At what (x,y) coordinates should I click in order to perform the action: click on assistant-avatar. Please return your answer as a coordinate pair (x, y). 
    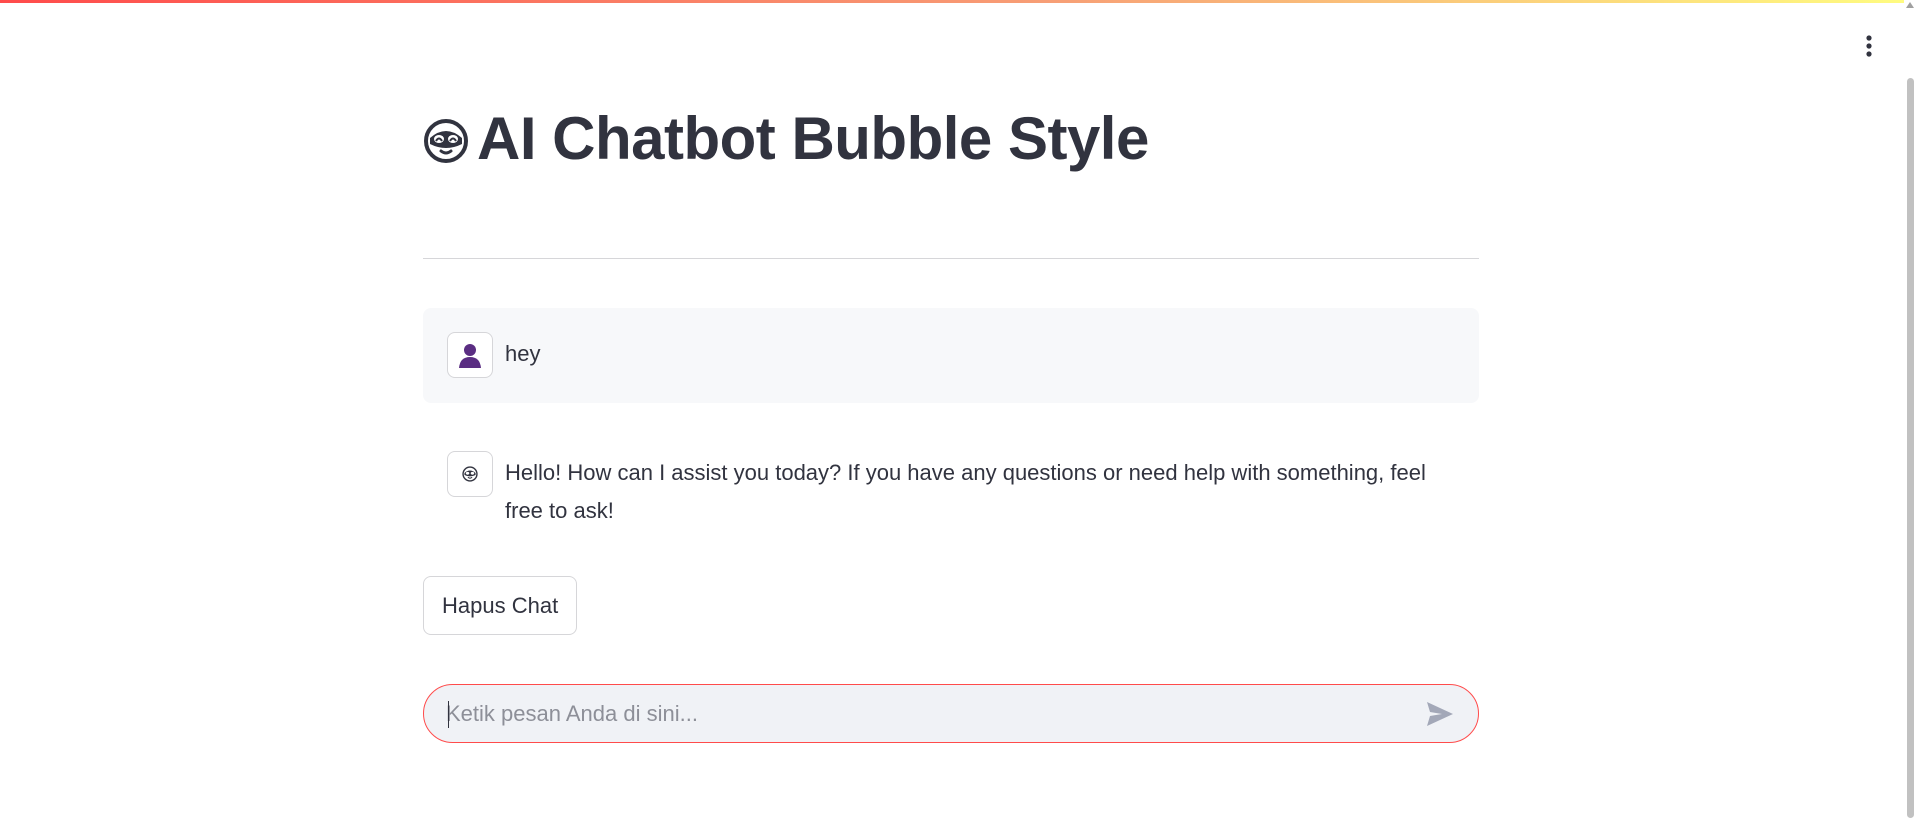
    Looking at the image, I should click on (470, 474).